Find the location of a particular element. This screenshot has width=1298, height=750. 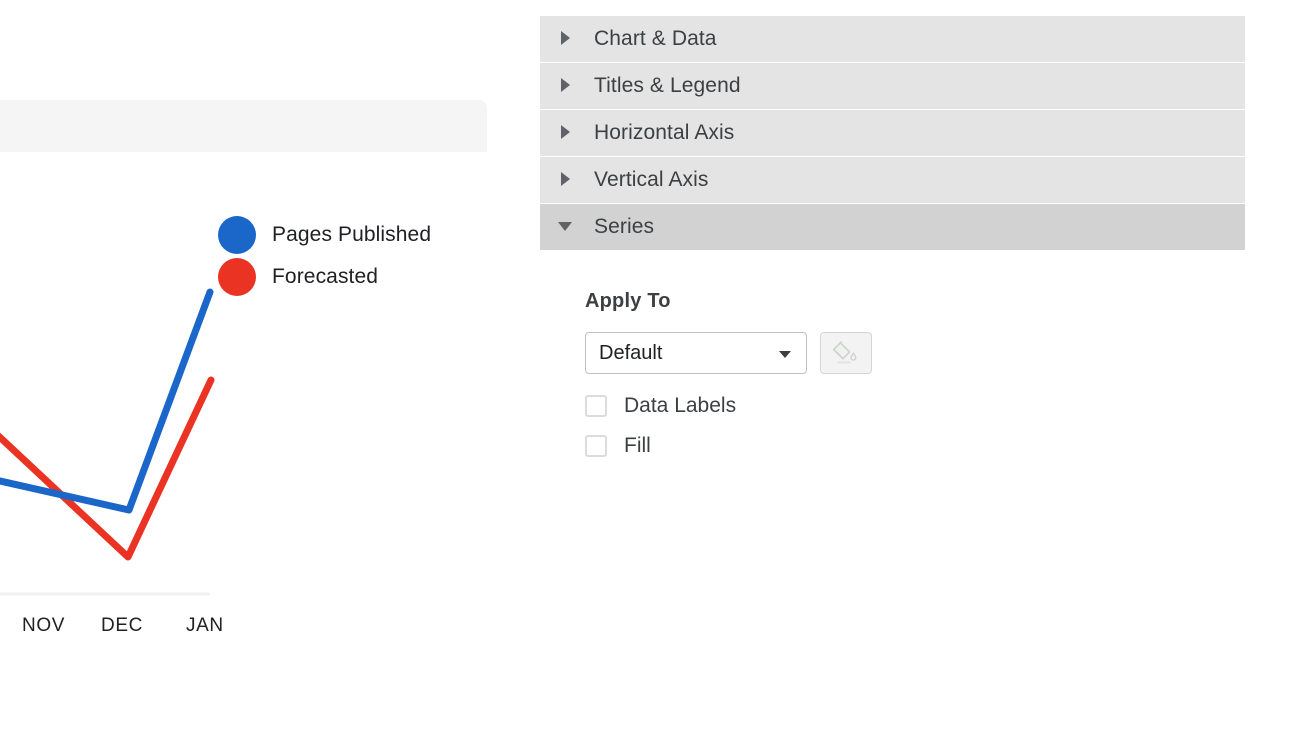

accordion-section-vertical-axis: Vertical Axis is located at coordinates (892, 180).